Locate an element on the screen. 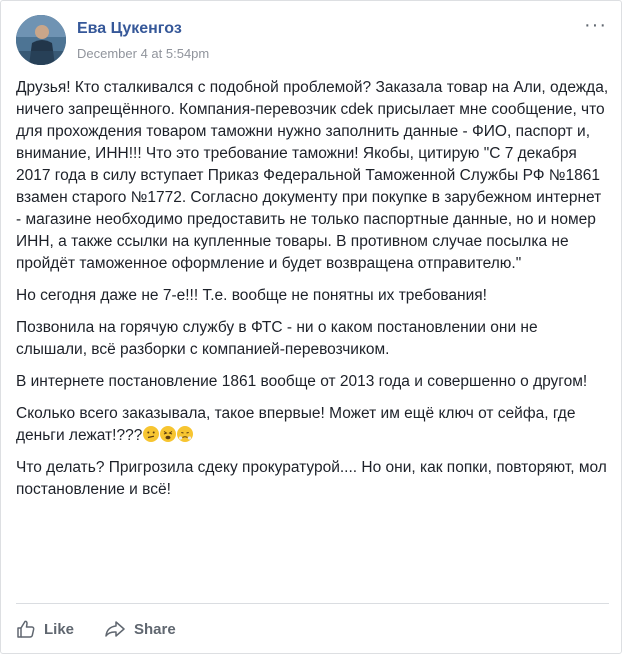 The height and width of the screenshot is (656, 624). post-actions: Like Share is located at coordinates (111, 629).